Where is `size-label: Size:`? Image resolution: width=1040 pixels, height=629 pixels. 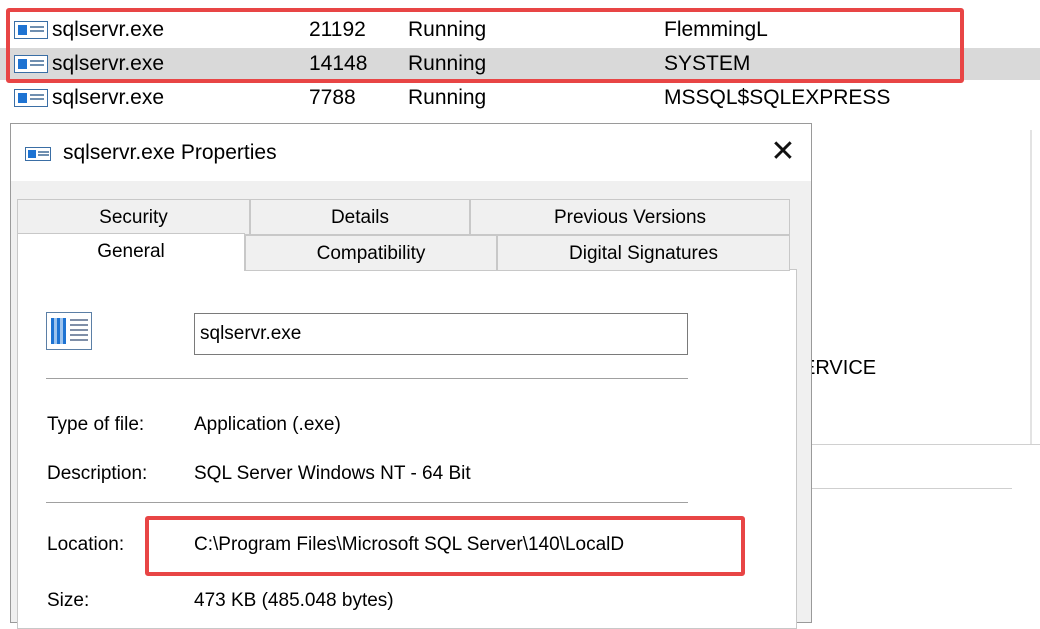 size-label: Size: is located at coordinates (68, 600).